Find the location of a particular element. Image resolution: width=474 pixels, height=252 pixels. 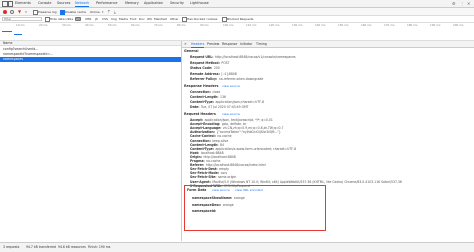

upload-icon: ⤒ is located at coordinates (109, 11).